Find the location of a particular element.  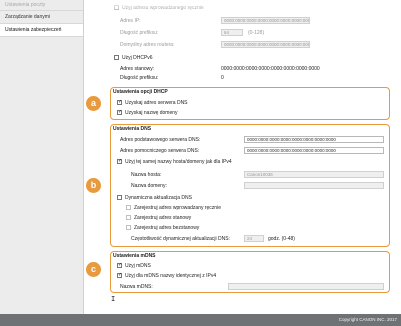

callout-badge-b: b is located at coordinates (93, 185).